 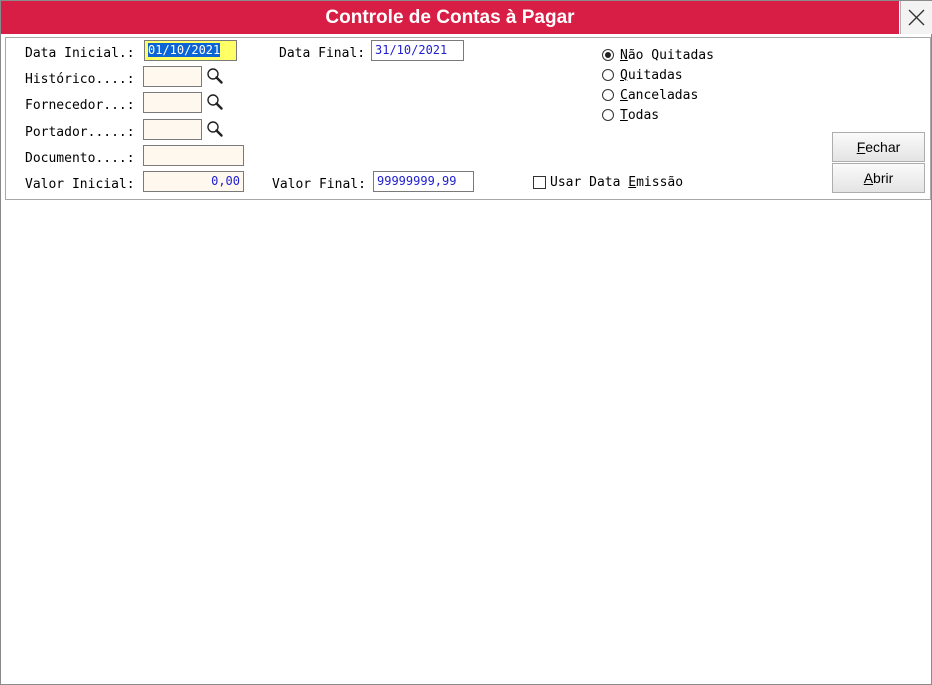 I want to click on abrir-button: Abrir, so click(x=878, y=178).